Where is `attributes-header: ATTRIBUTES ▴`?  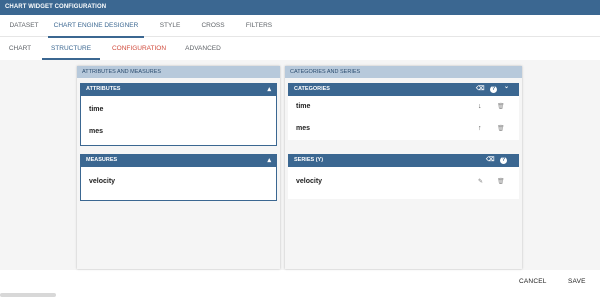 attributes-header: ATTRIBUTES ▴ is located at coordinates (178, 89).